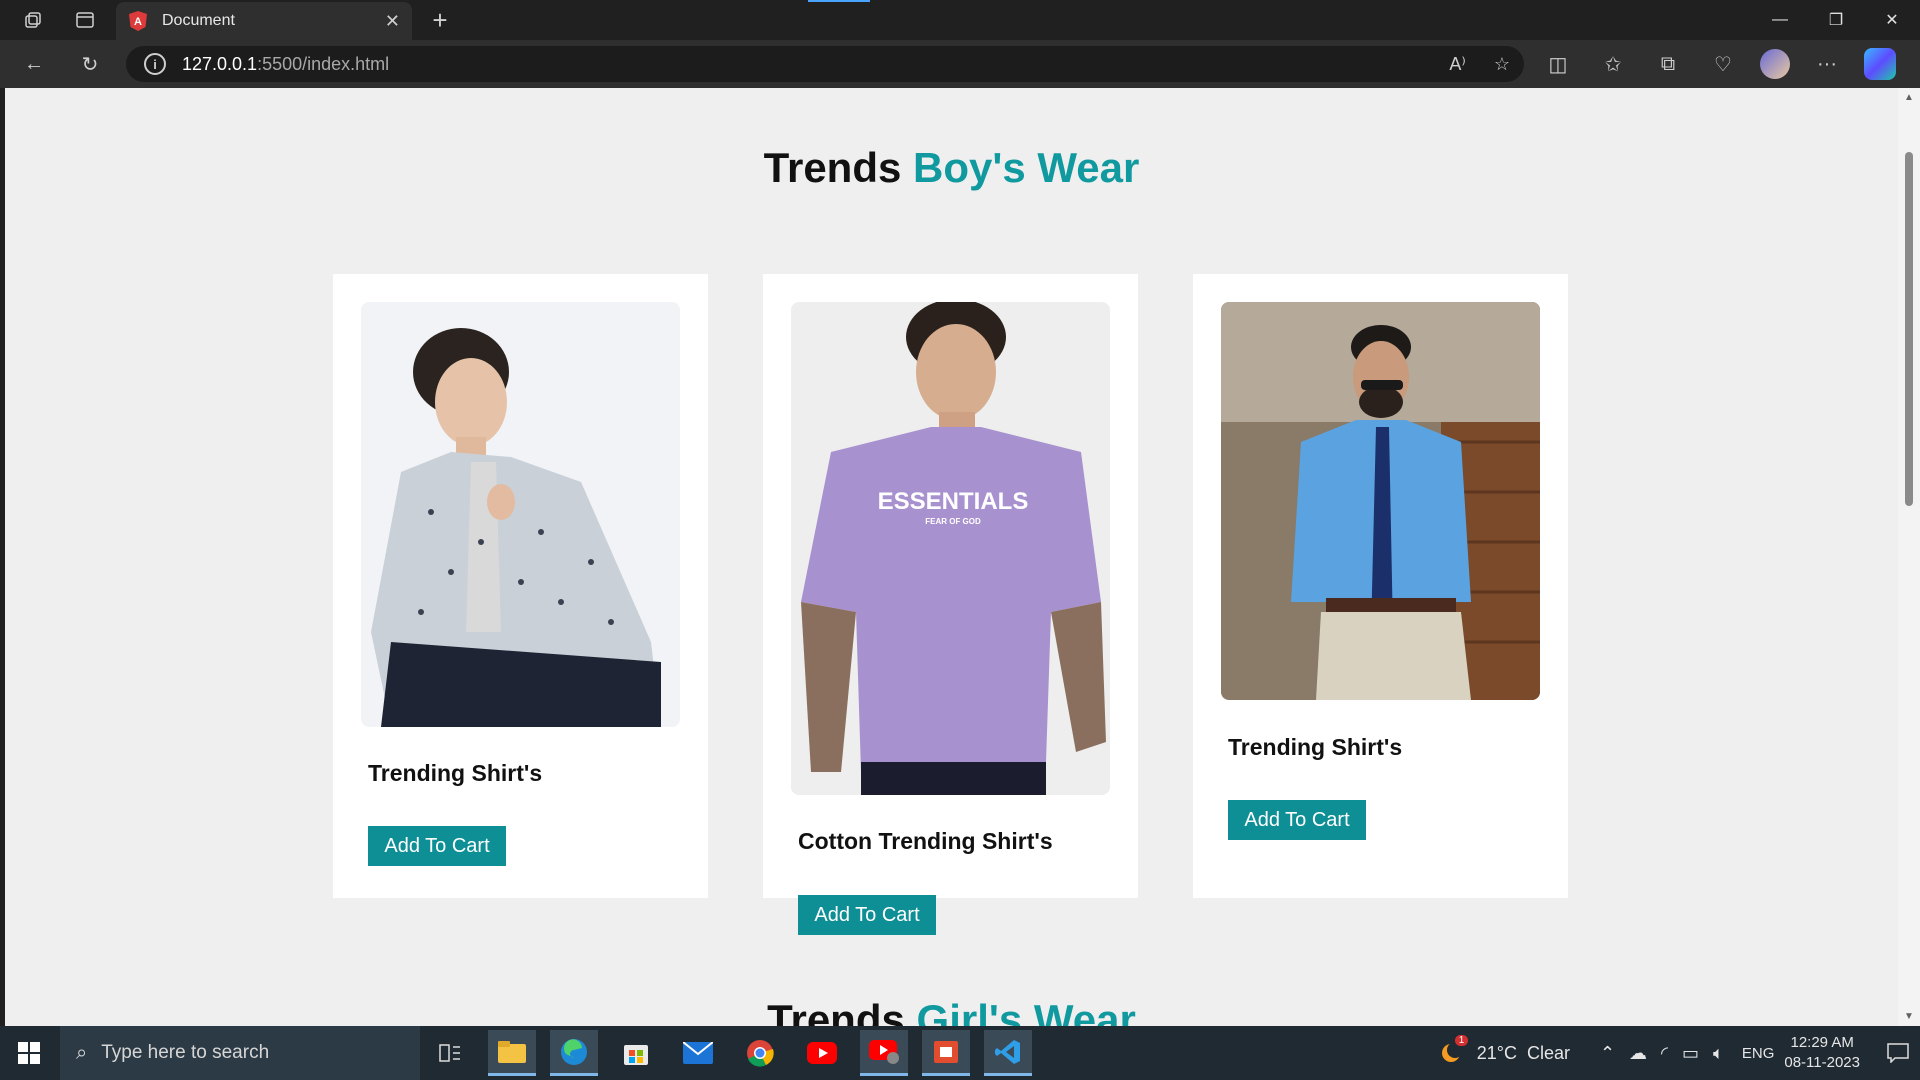 This screenshot has width=1920, height=1080. Describe the element at coordinates (1898, 1053) in the screenshot. I see `notifications-icon` at that location.